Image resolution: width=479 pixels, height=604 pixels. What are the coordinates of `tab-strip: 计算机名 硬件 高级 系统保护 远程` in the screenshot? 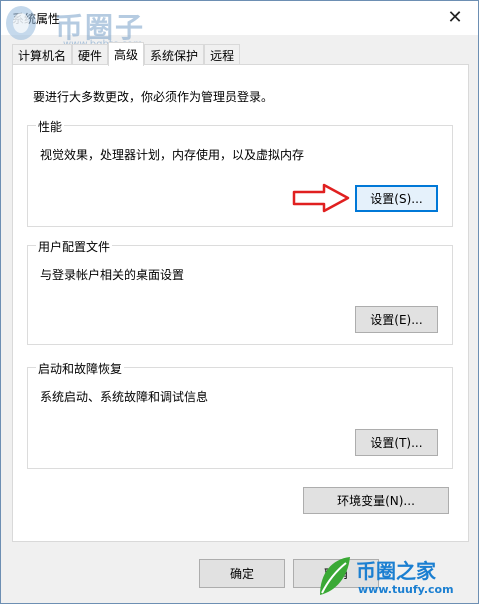 It's located at (126, 54).